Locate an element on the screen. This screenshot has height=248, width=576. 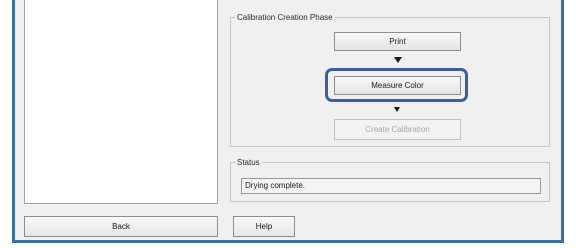
help-button: Help is located at coordinates (264, 226).